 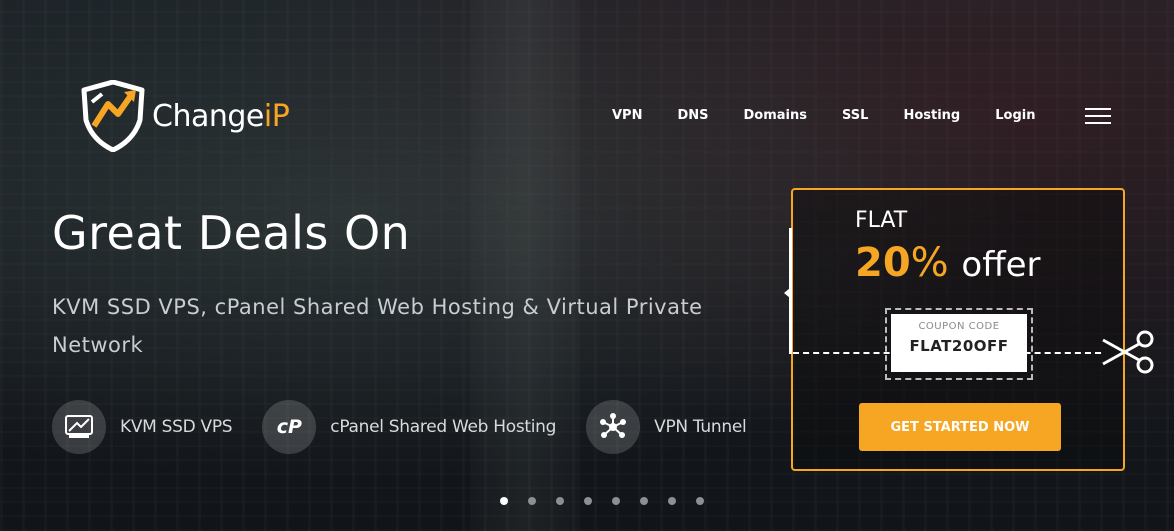 I want to click on vpn-network-icon, so click(x=613, y=427).